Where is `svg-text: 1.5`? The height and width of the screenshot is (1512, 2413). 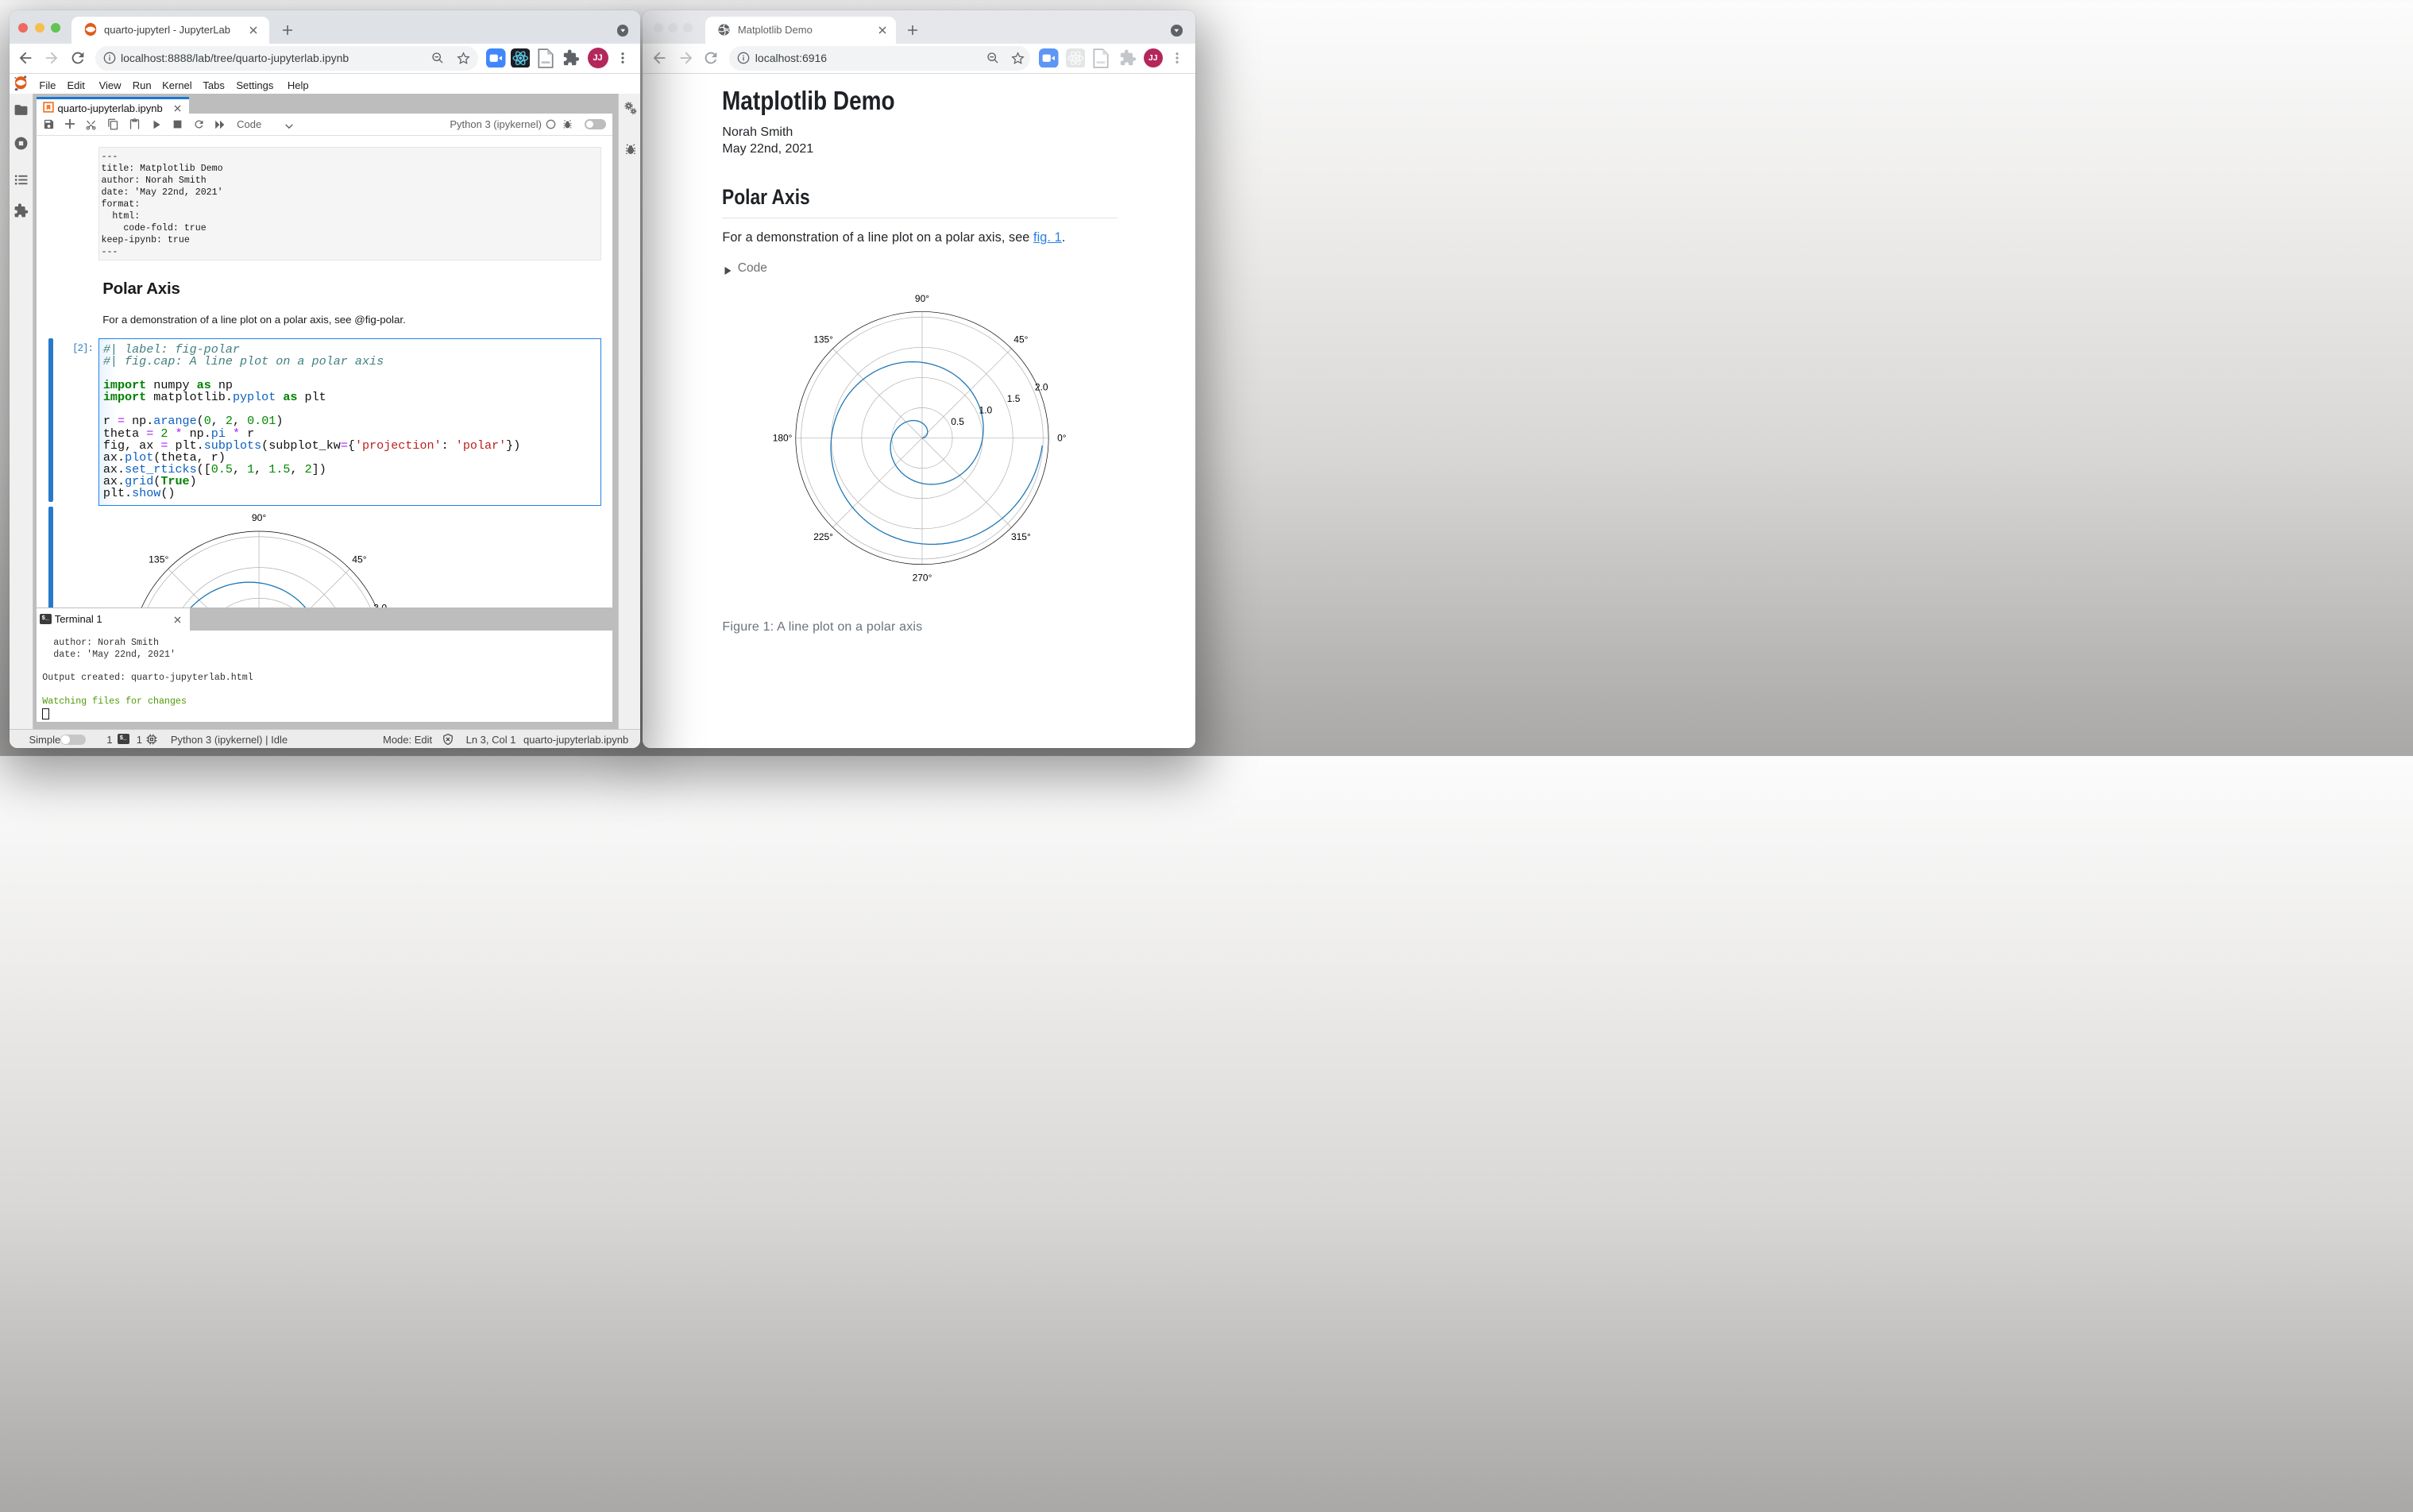
svg-text: 1.5 is located at coordinates (1014, 398).